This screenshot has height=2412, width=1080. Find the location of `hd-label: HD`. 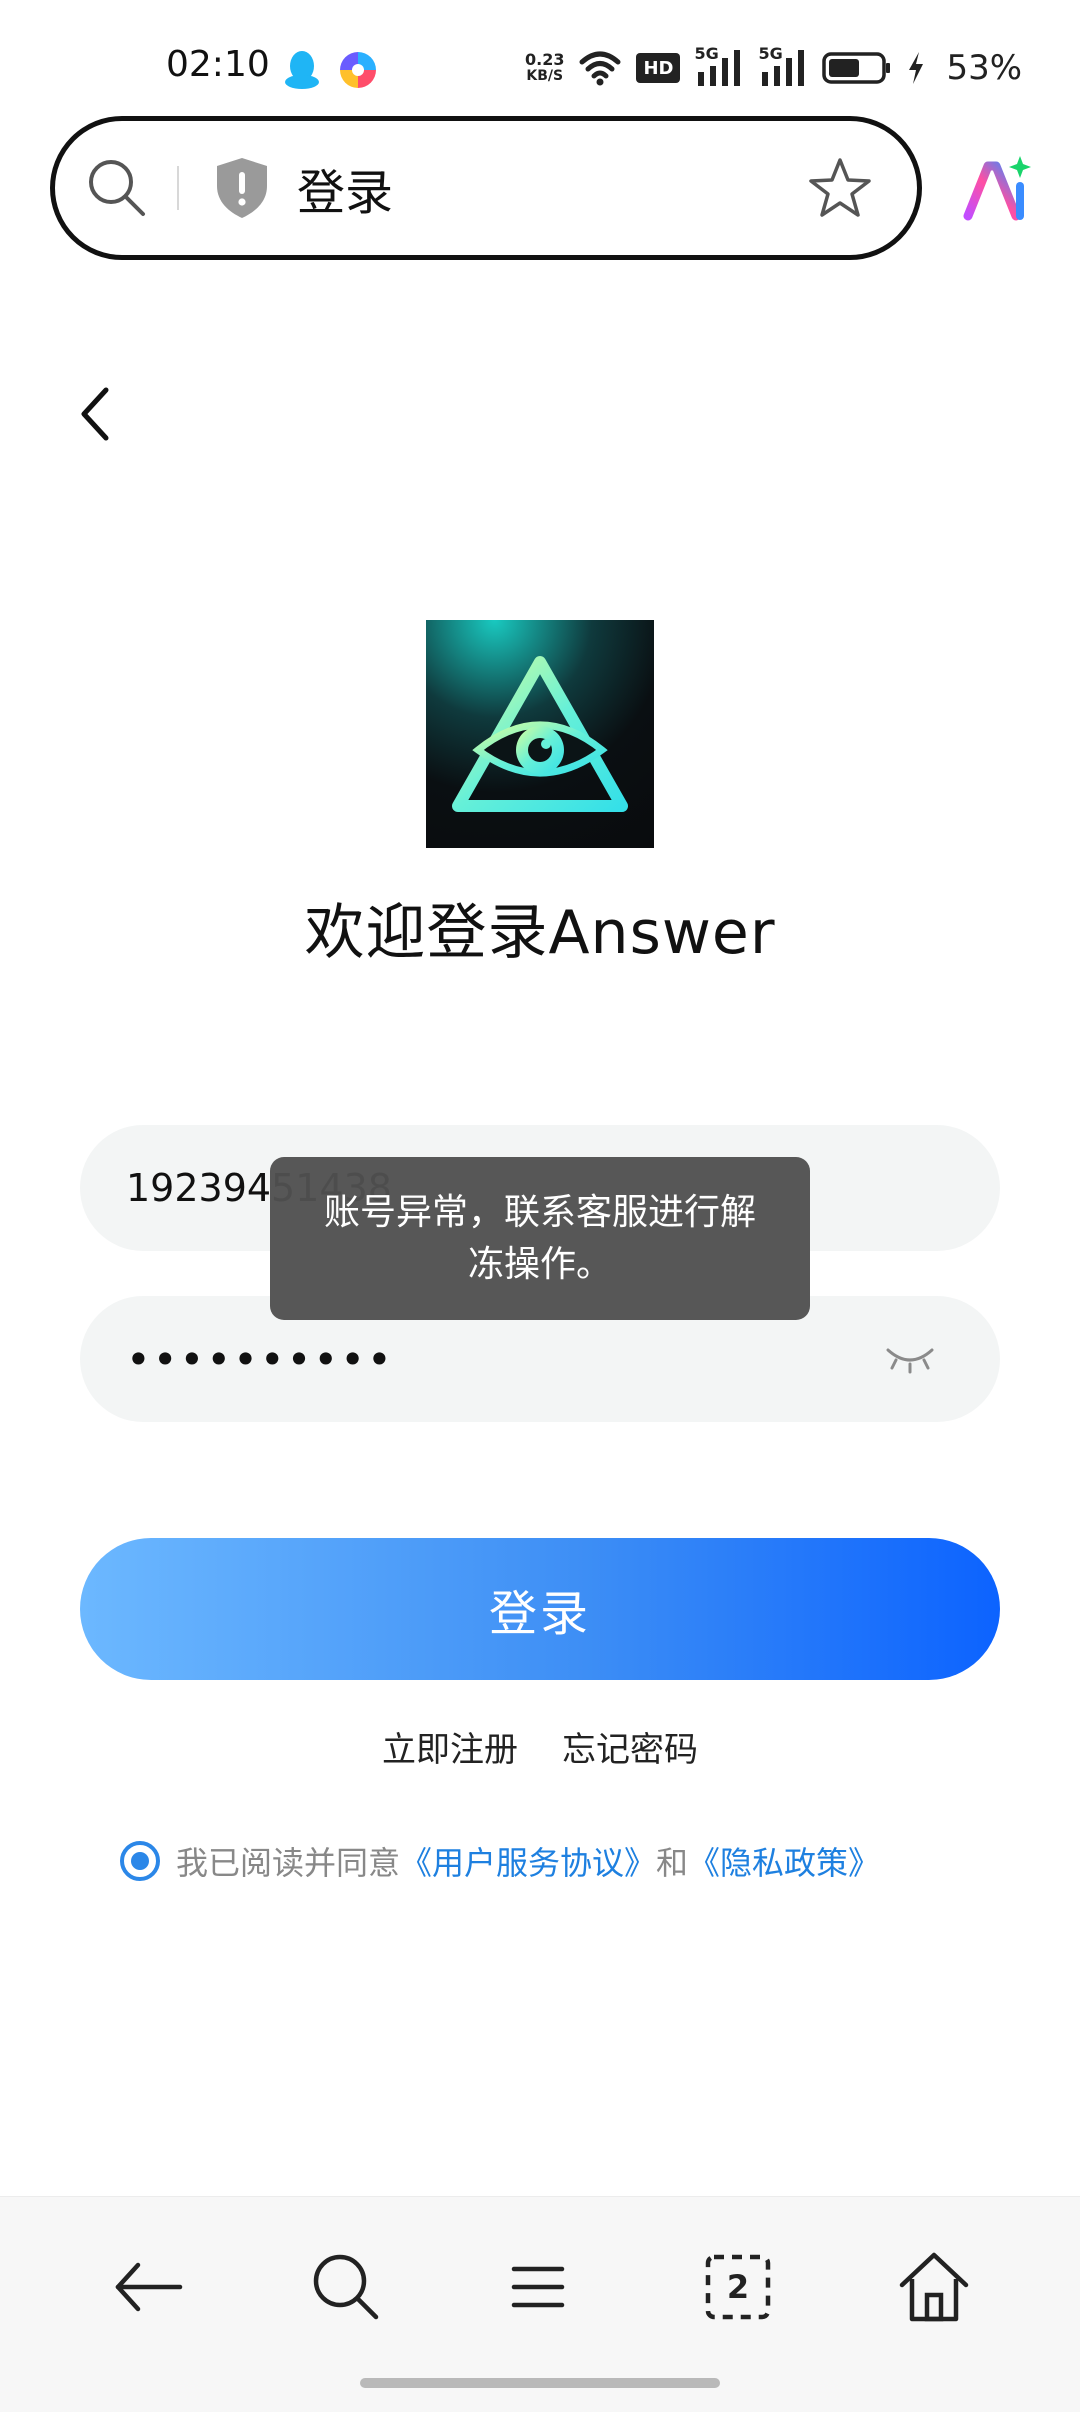

hd-label: HD is located at coordinates (658, 68).